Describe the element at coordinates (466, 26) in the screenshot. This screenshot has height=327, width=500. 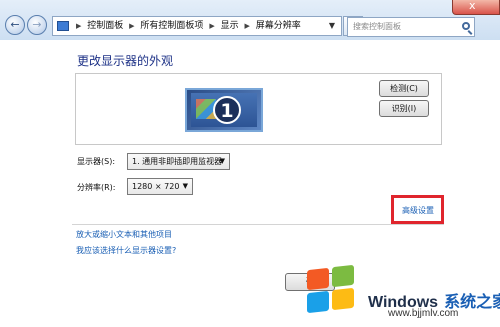
I see `search-icon` at that location.